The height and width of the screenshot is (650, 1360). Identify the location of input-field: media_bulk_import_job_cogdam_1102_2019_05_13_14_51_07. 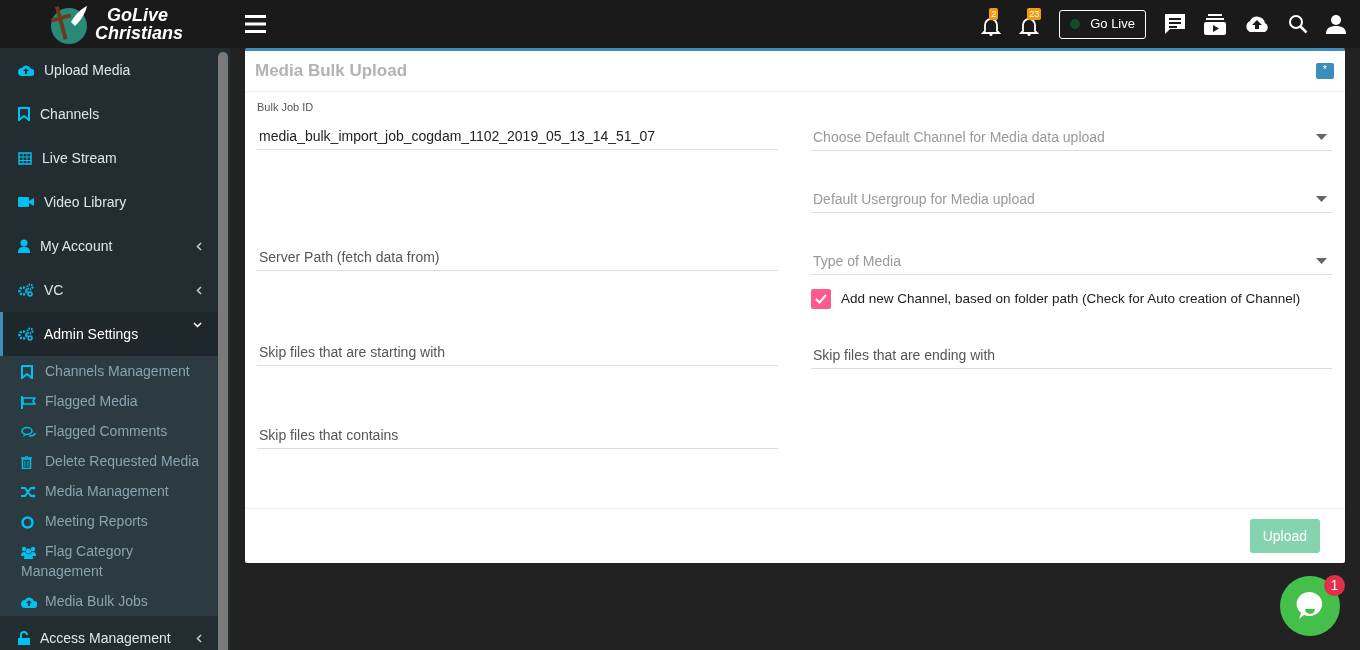
(517, 136).